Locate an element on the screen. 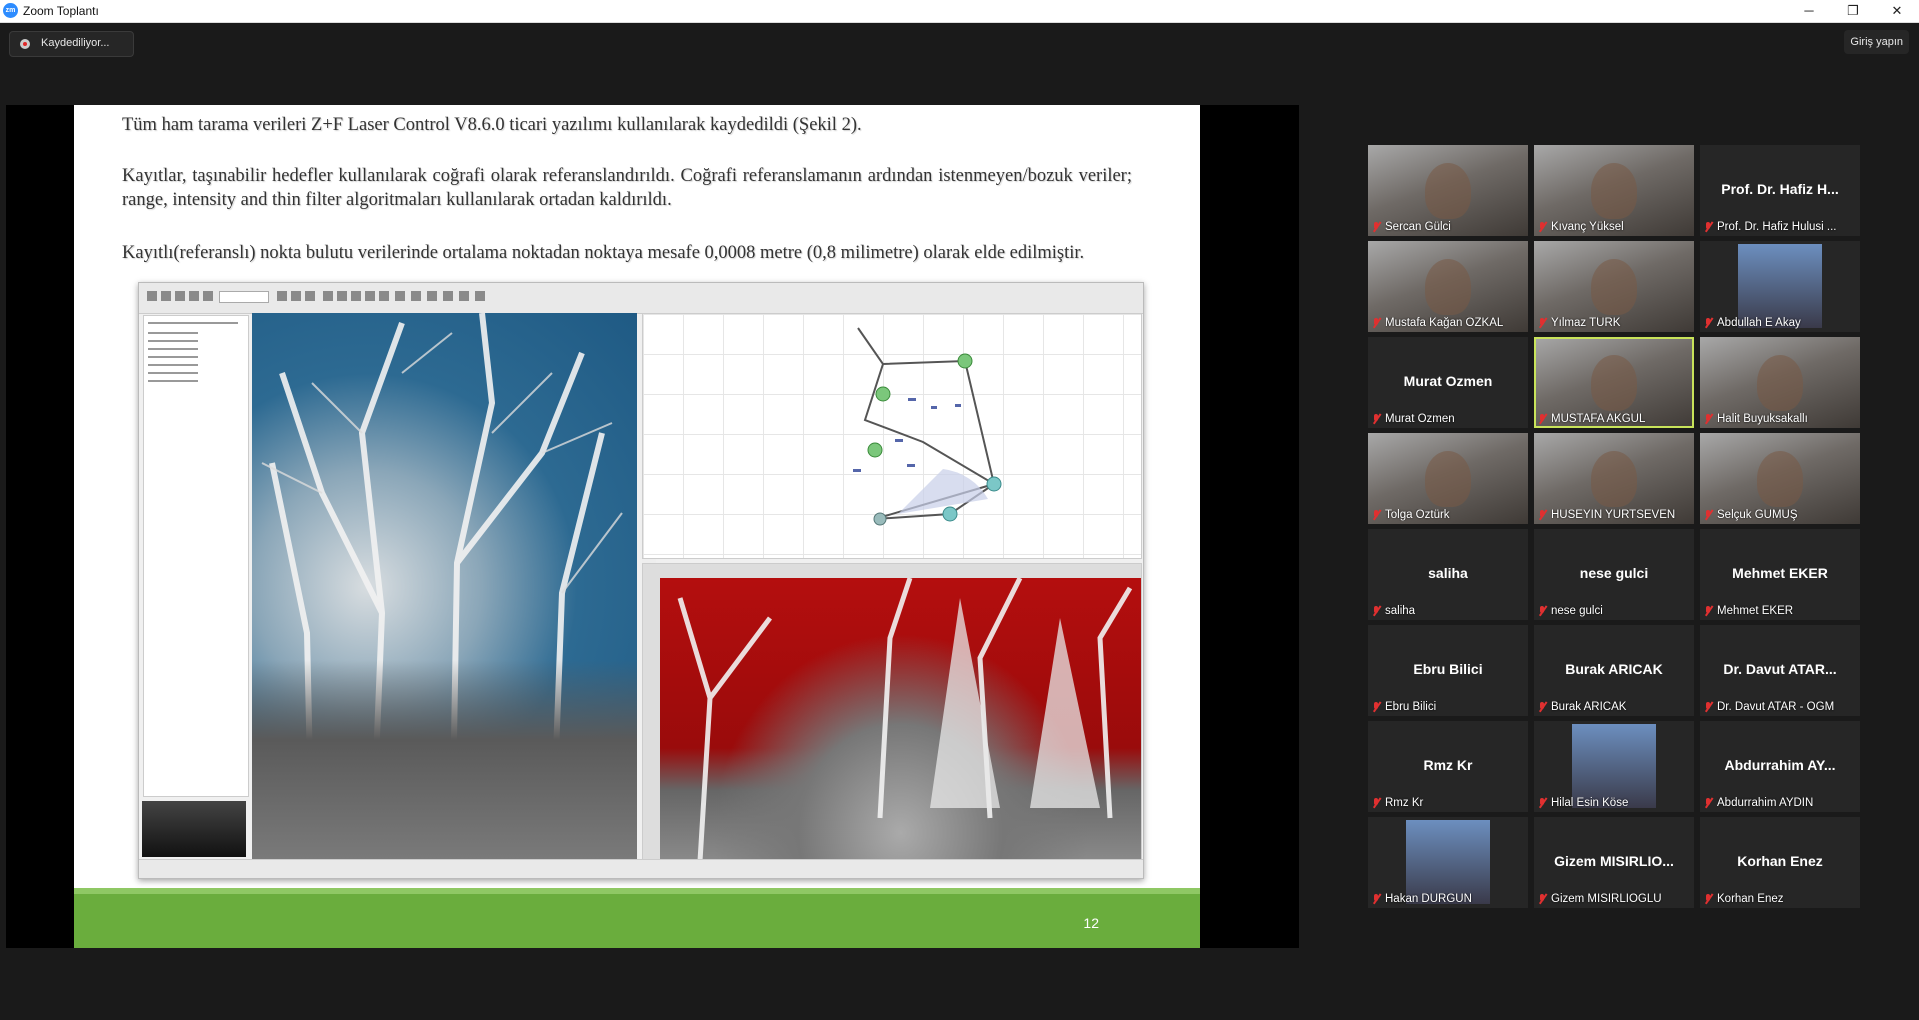 The height and width of the screenshot is (1020, 1919). participant-display-name: Burak ARICAK is located at coordinates (1614, 669).